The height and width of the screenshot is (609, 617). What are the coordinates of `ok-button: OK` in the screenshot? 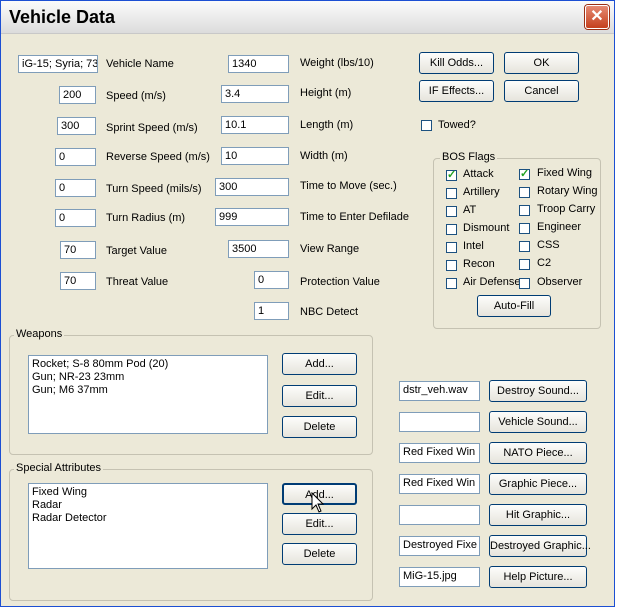 It's located at (541, 63).